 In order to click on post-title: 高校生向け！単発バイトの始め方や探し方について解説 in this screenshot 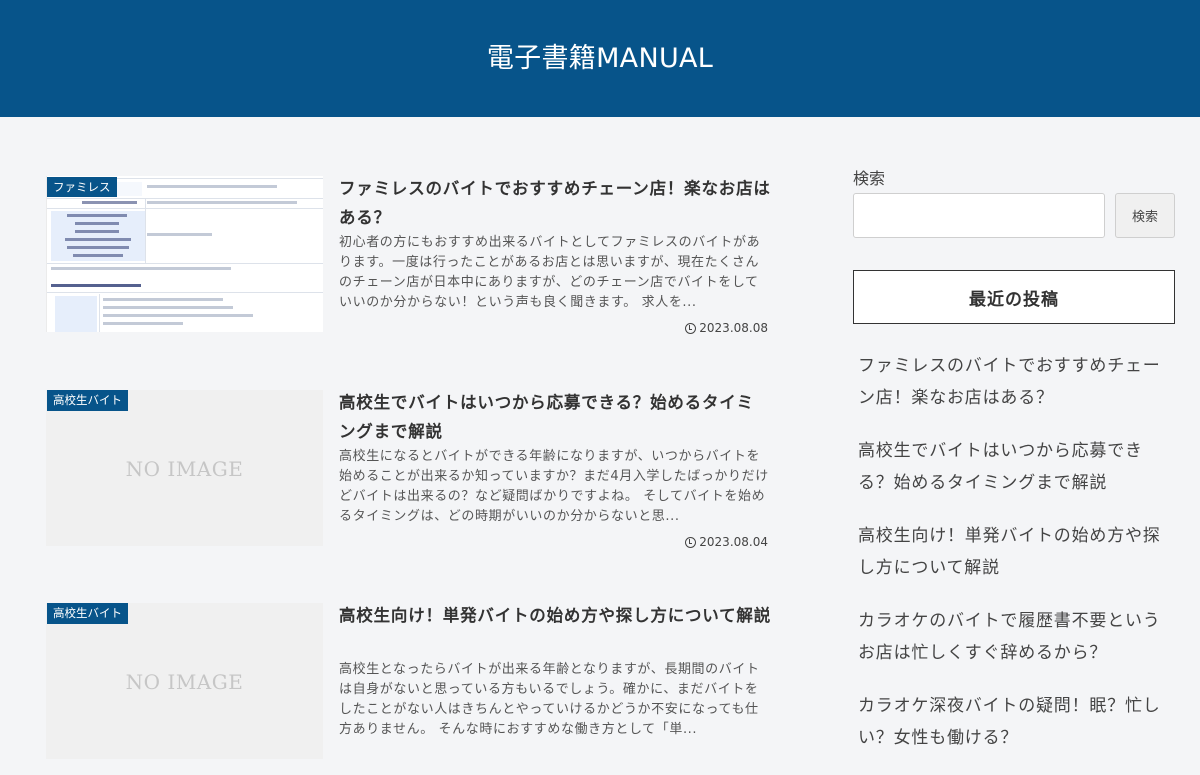, I will do `click(555, 615)`.